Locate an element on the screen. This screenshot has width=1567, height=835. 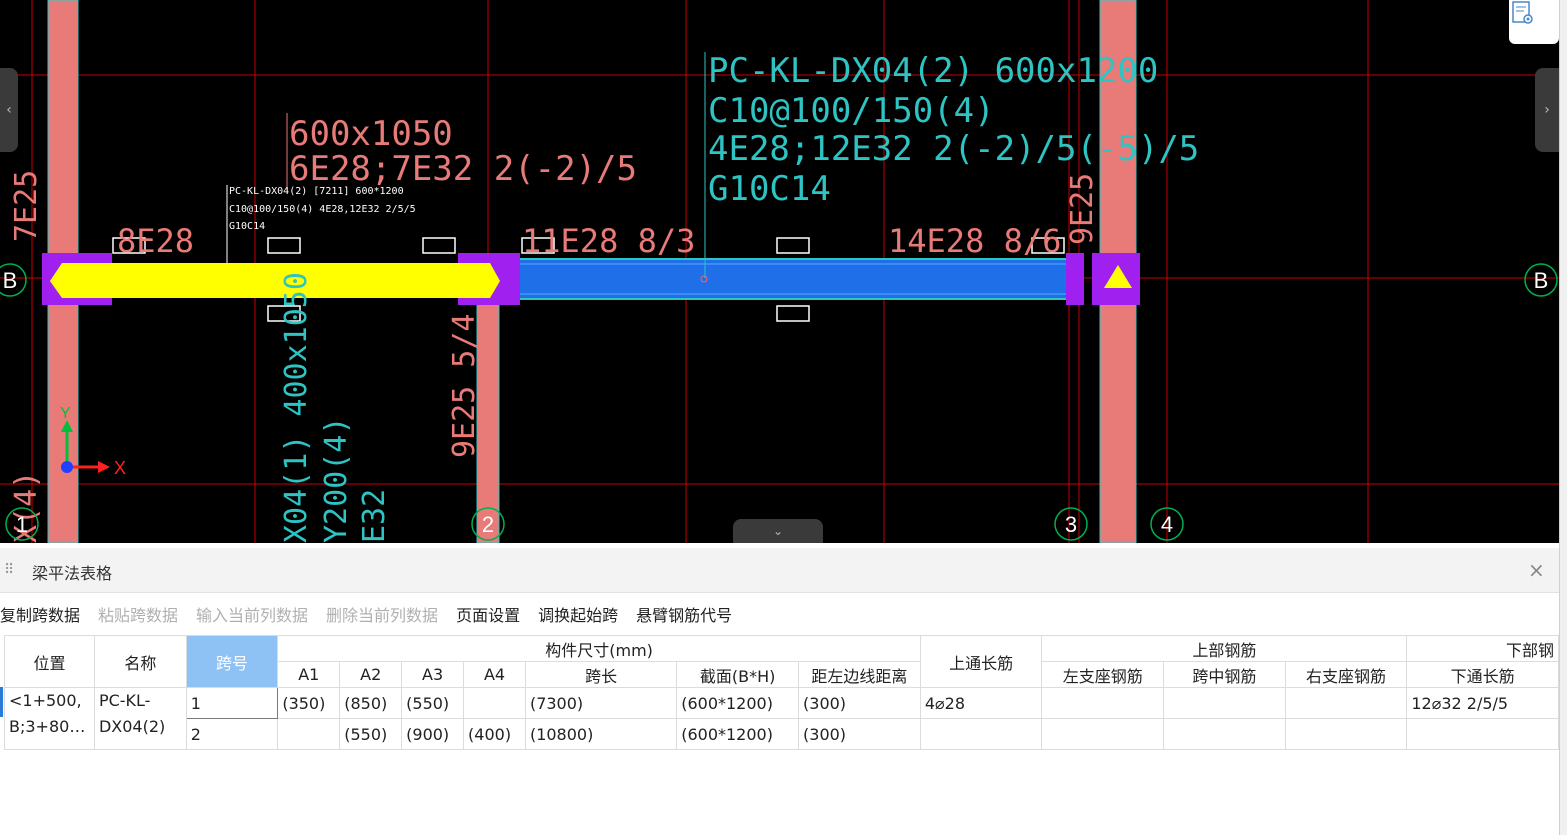
a3-cell: (900) is located at coordinates (433, 734).